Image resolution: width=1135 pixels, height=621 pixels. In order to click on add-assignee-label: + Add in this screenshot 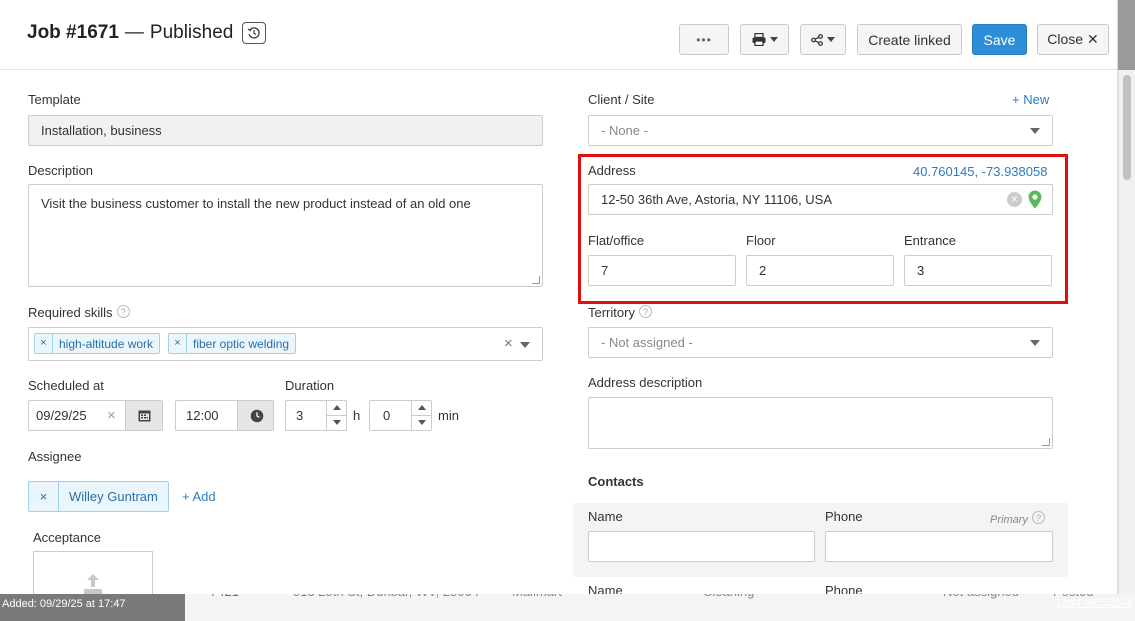, I will do `click(199, 496)`.